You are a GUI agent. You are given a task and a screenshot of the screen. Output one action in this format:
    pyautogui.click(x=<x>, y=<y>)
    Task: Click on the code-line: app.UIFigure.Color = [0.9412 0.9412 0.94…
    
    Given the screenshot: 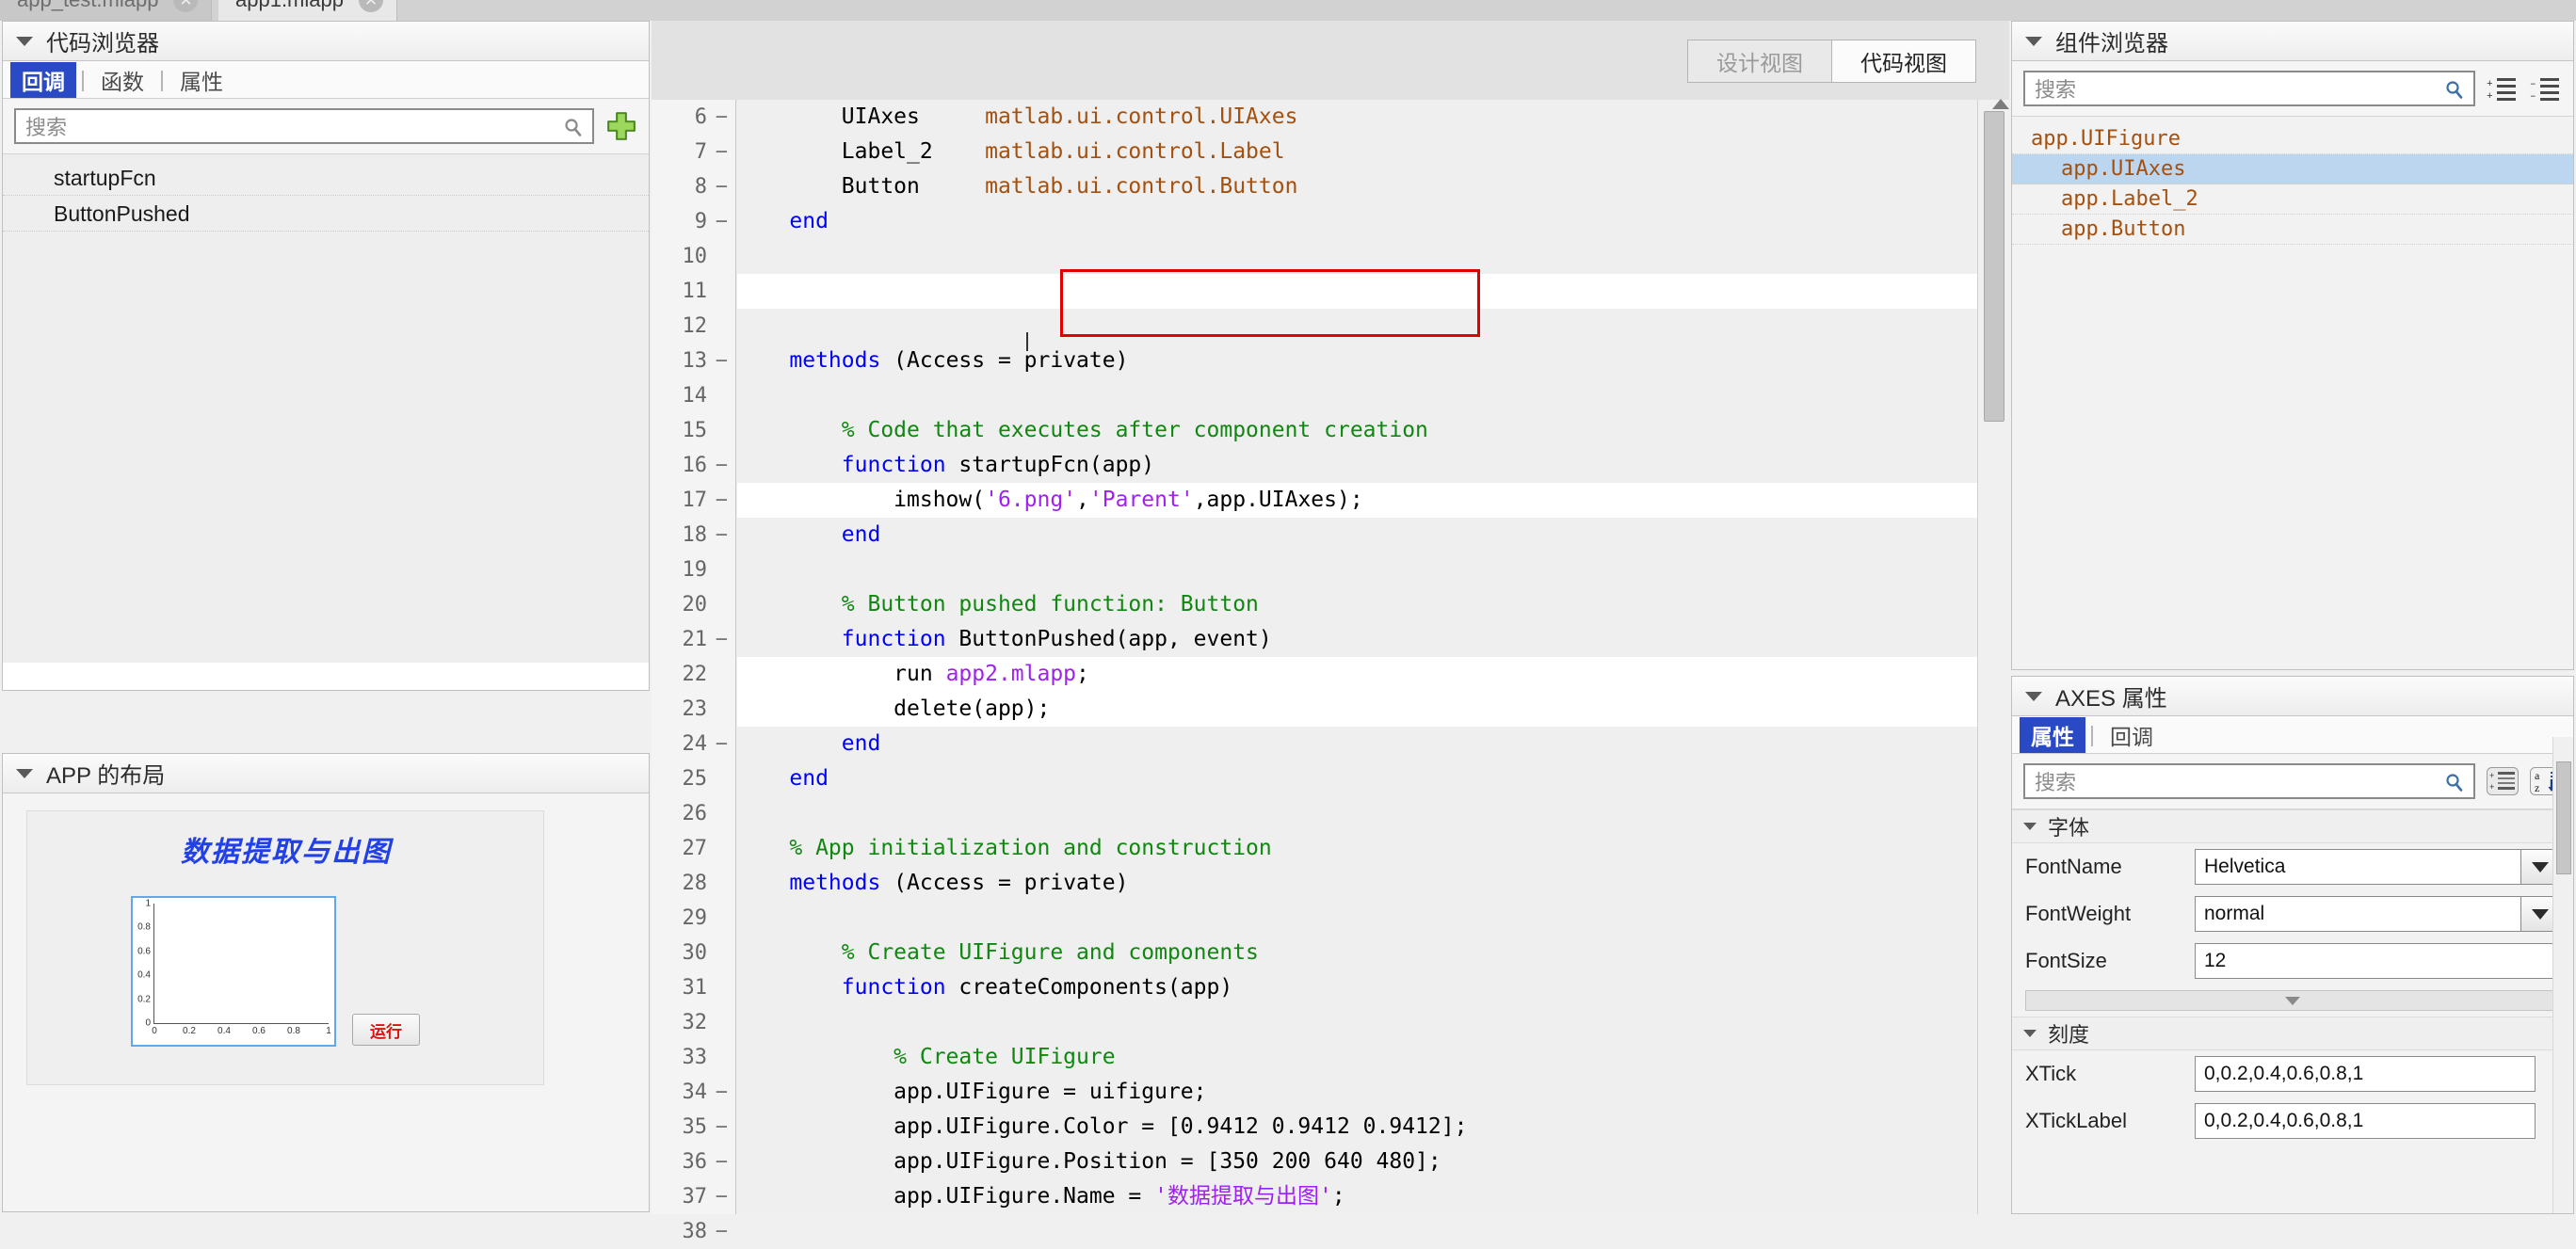 What is the action you would take?
    pyautogui.click(x=1357, y=1128)
    